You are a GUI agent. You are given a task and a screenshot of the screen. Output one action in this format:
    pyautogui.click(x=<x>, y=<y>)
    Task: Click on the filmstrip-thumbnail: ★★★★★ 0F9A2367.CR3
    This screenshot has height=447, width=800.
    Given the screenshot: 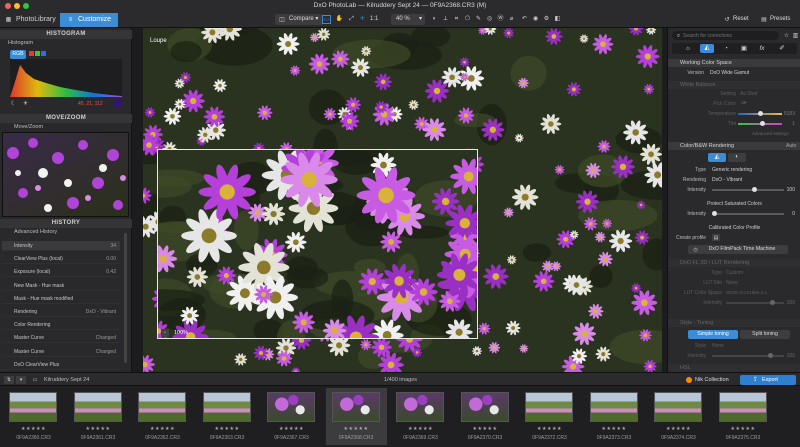 What is the action you would take?
    pyautogui.click(x=291, y=416)
    